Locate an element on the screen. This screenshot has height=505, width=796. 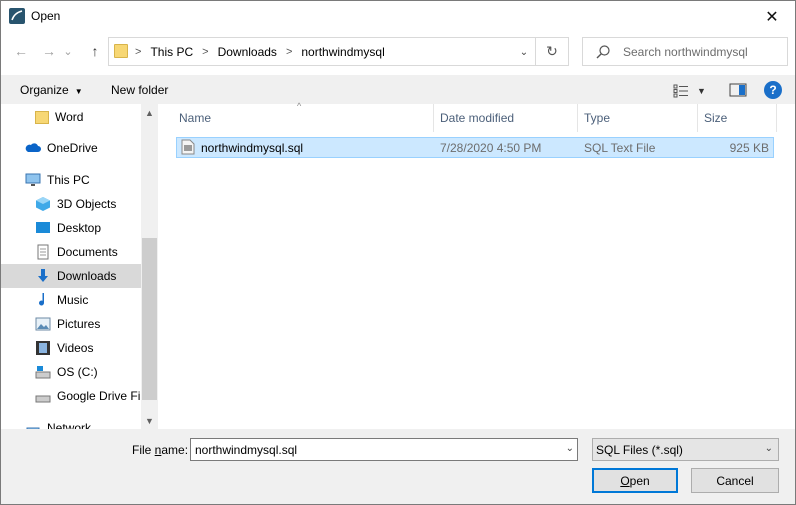
scroll-down-button: ▼ is located at coordinates (149, 420).